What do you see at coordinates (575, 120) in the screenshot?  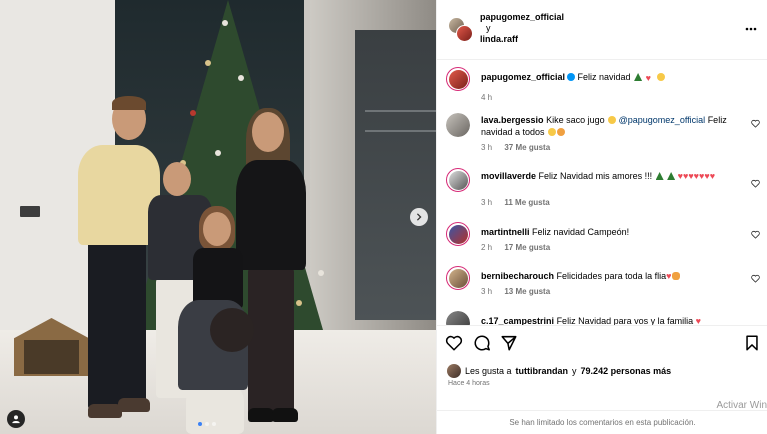 I see `comment-text: Kike saco jugo` at bounding box center [575, 120].